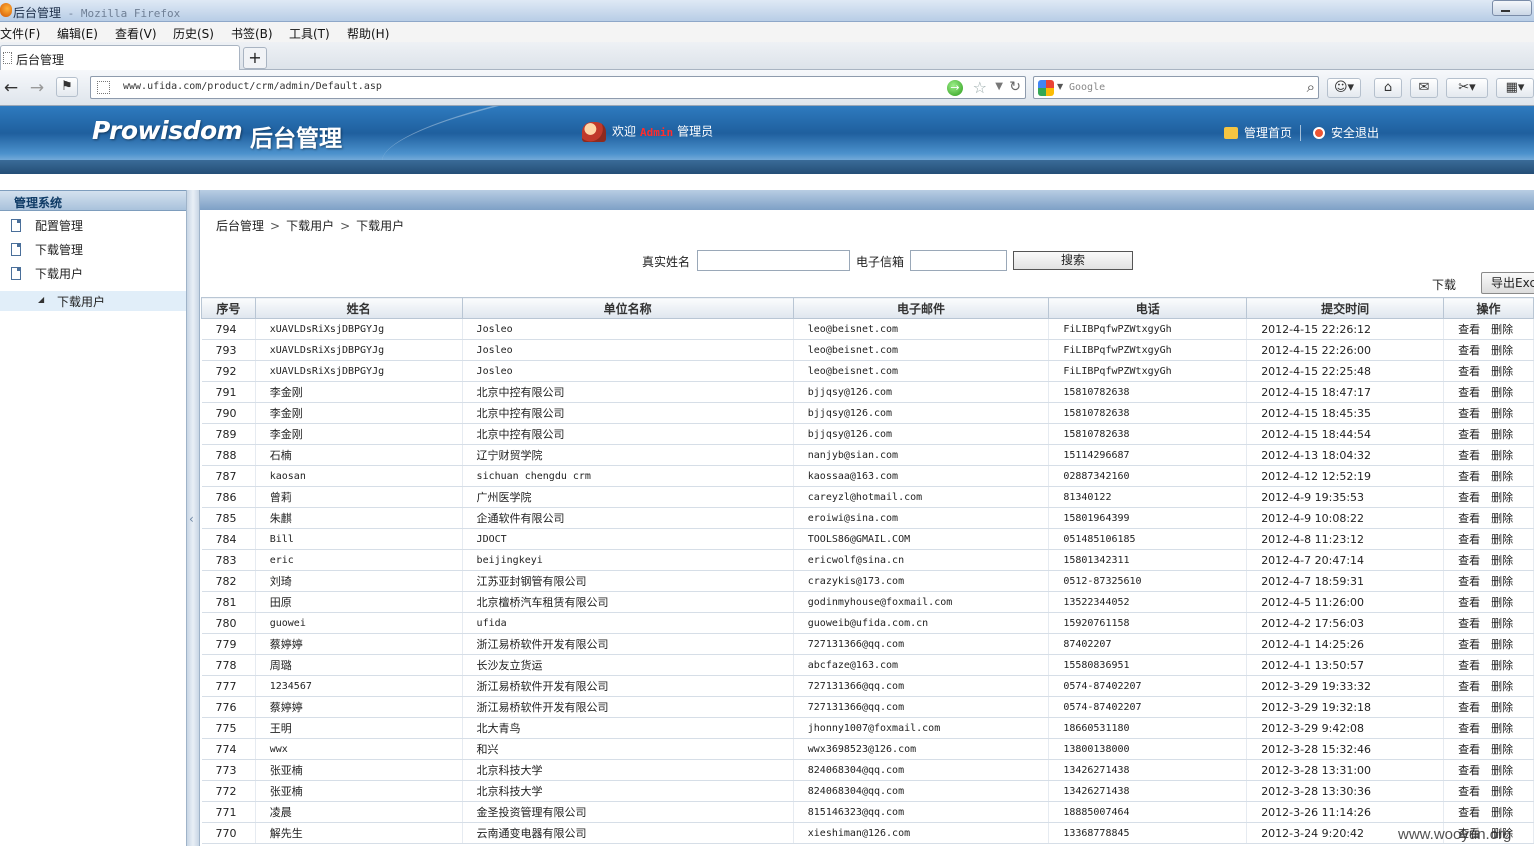  What do you see at coordinates (921, 308) in the screenshot?
I see `column-header-email: 电子邮件` at bounding box center [921, 308].